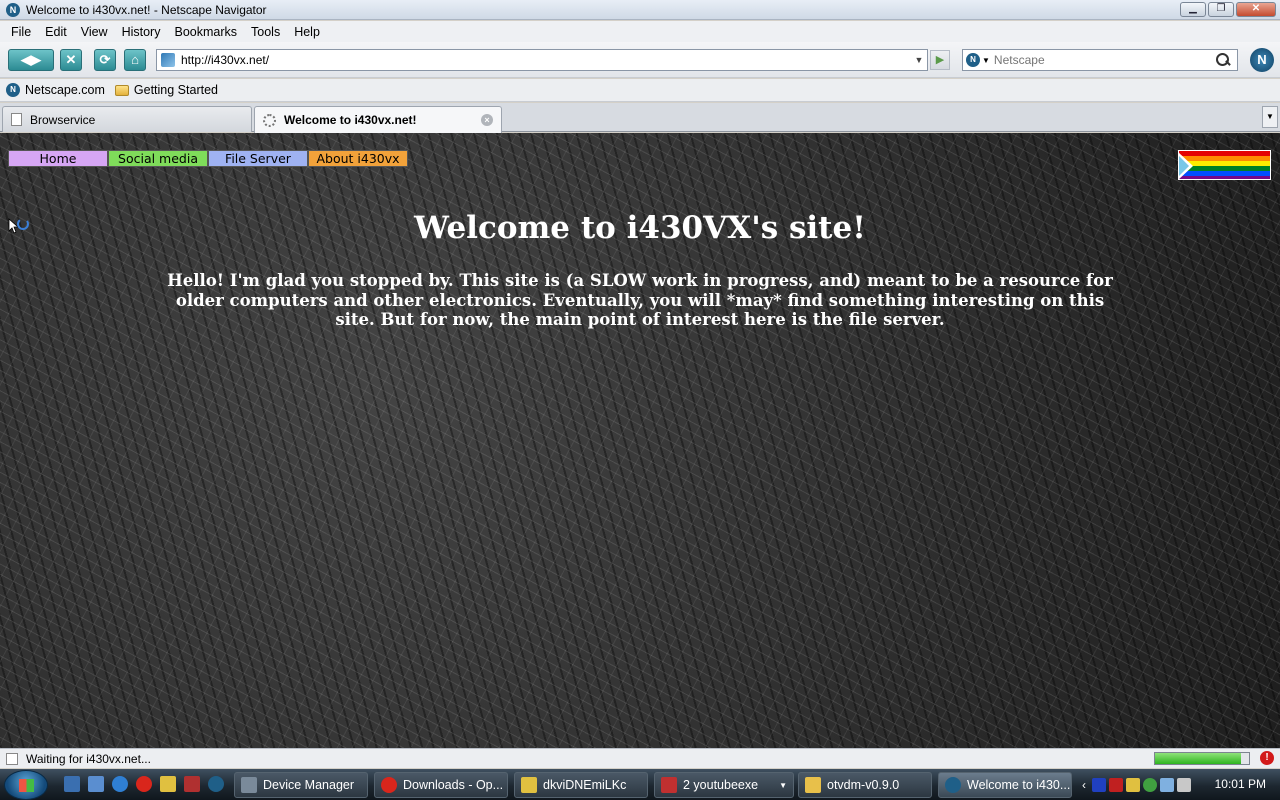  Describe the element at coordinates (640, 90) in the screenshot. I see `bookmarks-toolbar: N Netscape.com Getting Started` at that location.